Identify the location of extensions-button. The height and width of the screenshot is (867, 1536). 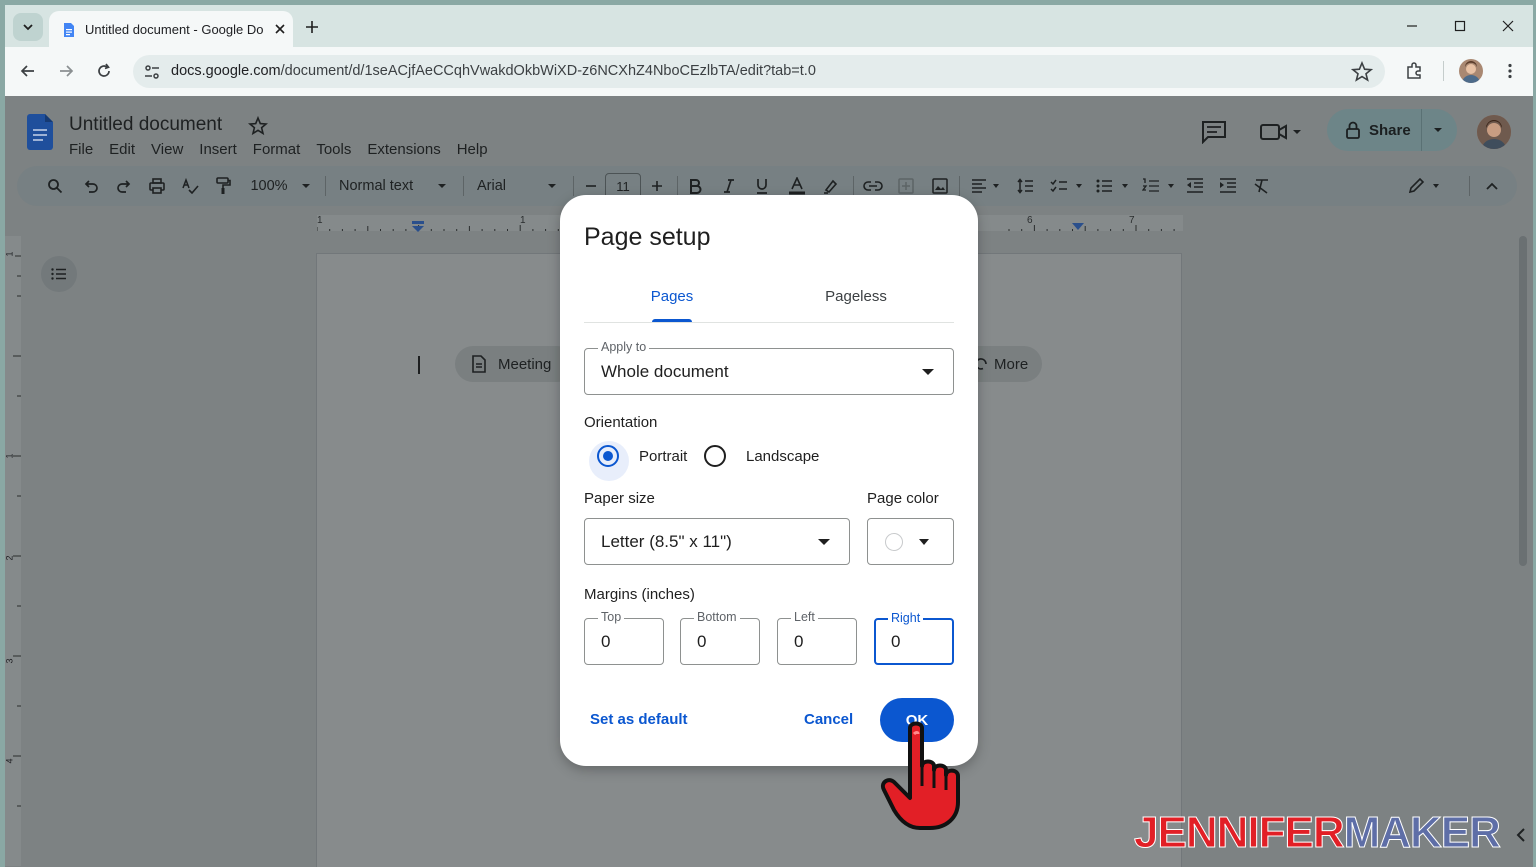
(1414, 71).